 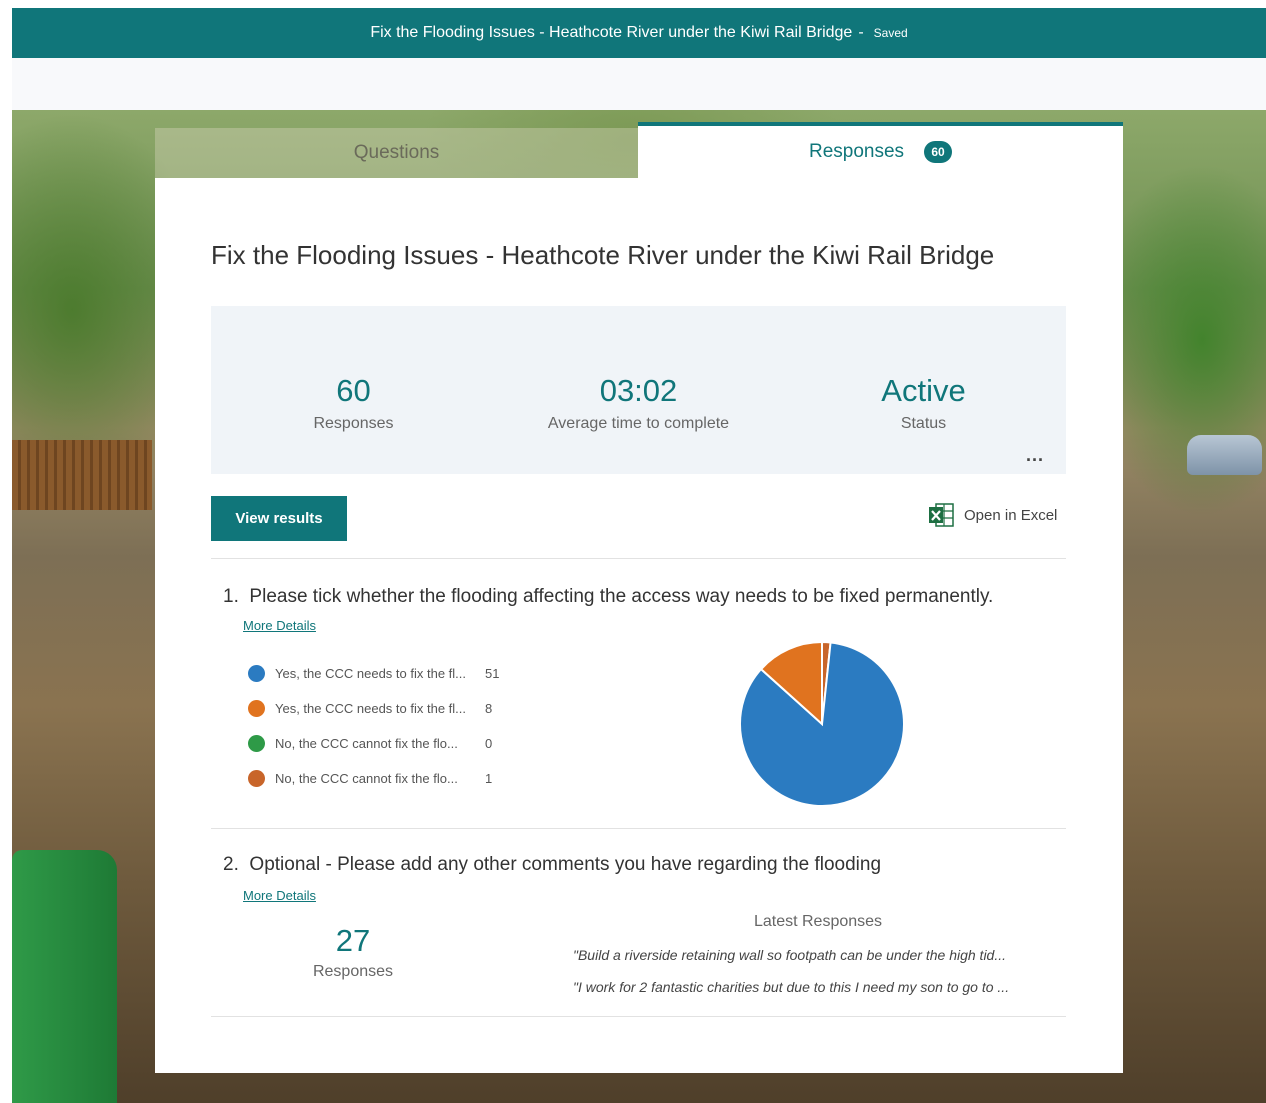 I want to click on question-2-more-details-link: More Details, so click(x=279, y=895).